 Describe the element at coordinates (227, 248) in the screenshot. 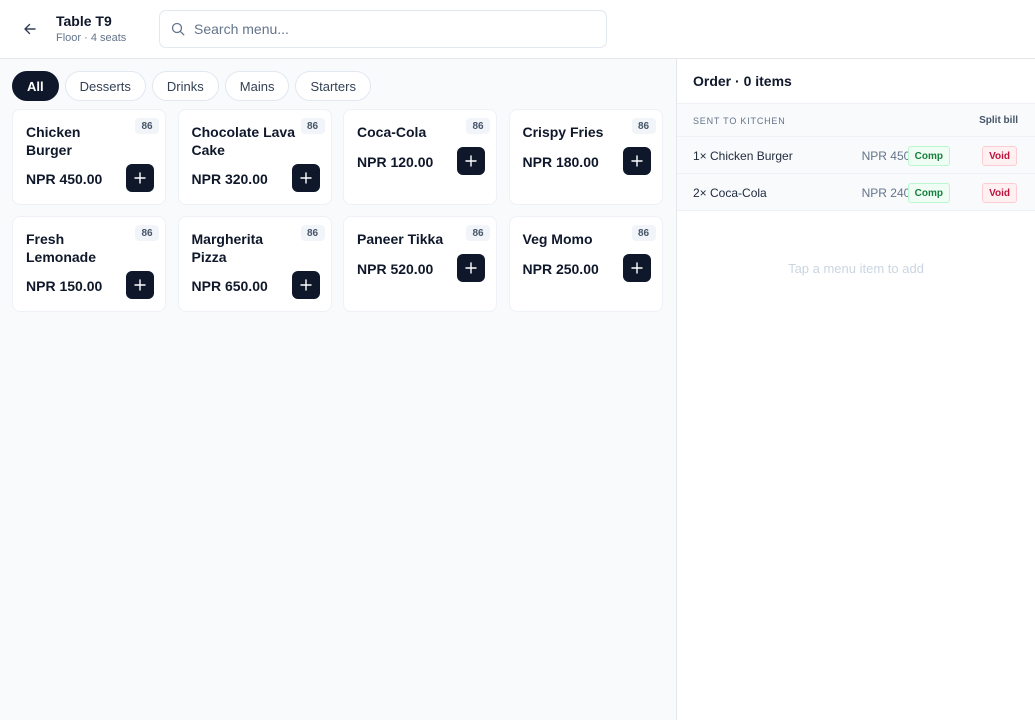

I see `item-name: Margherita Pizza` at that location.